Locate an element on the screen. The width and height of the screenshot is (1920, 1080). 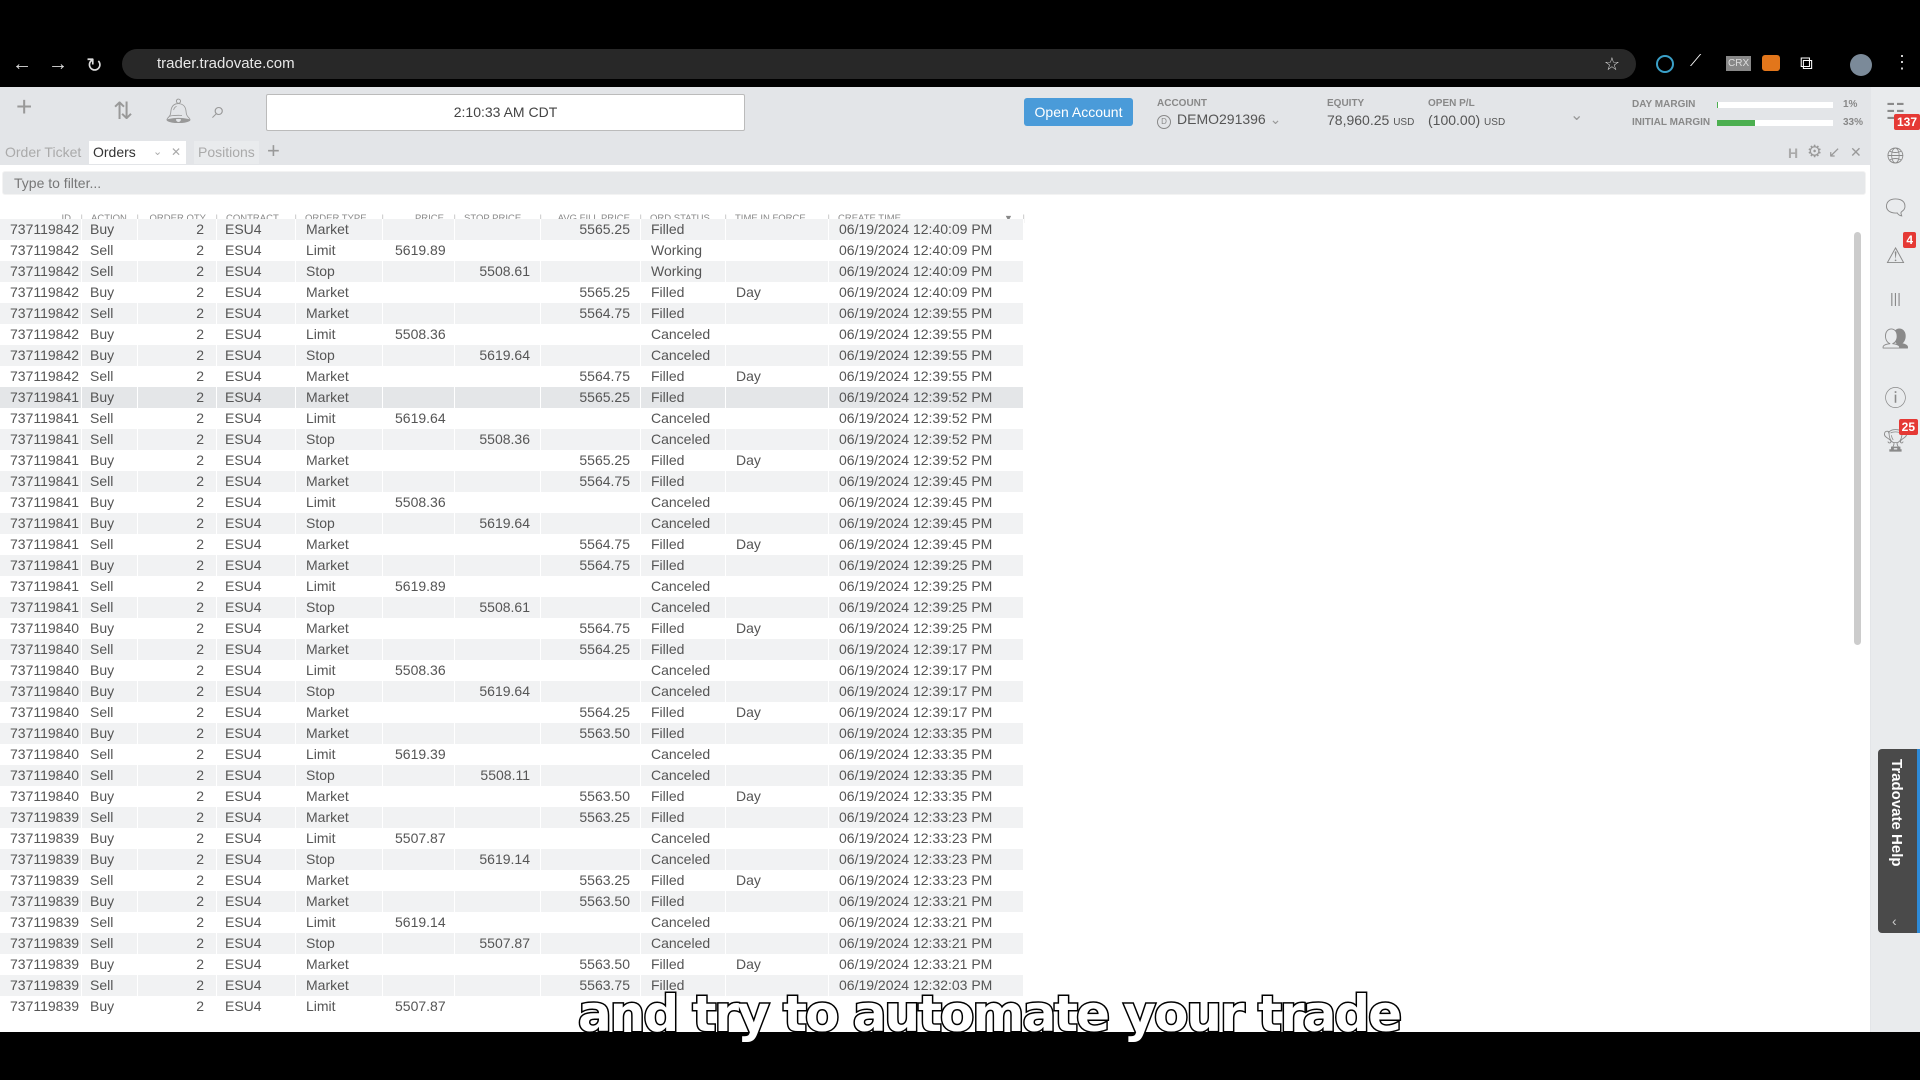
add-tab-icon: + is located at coordinates (273, 151).